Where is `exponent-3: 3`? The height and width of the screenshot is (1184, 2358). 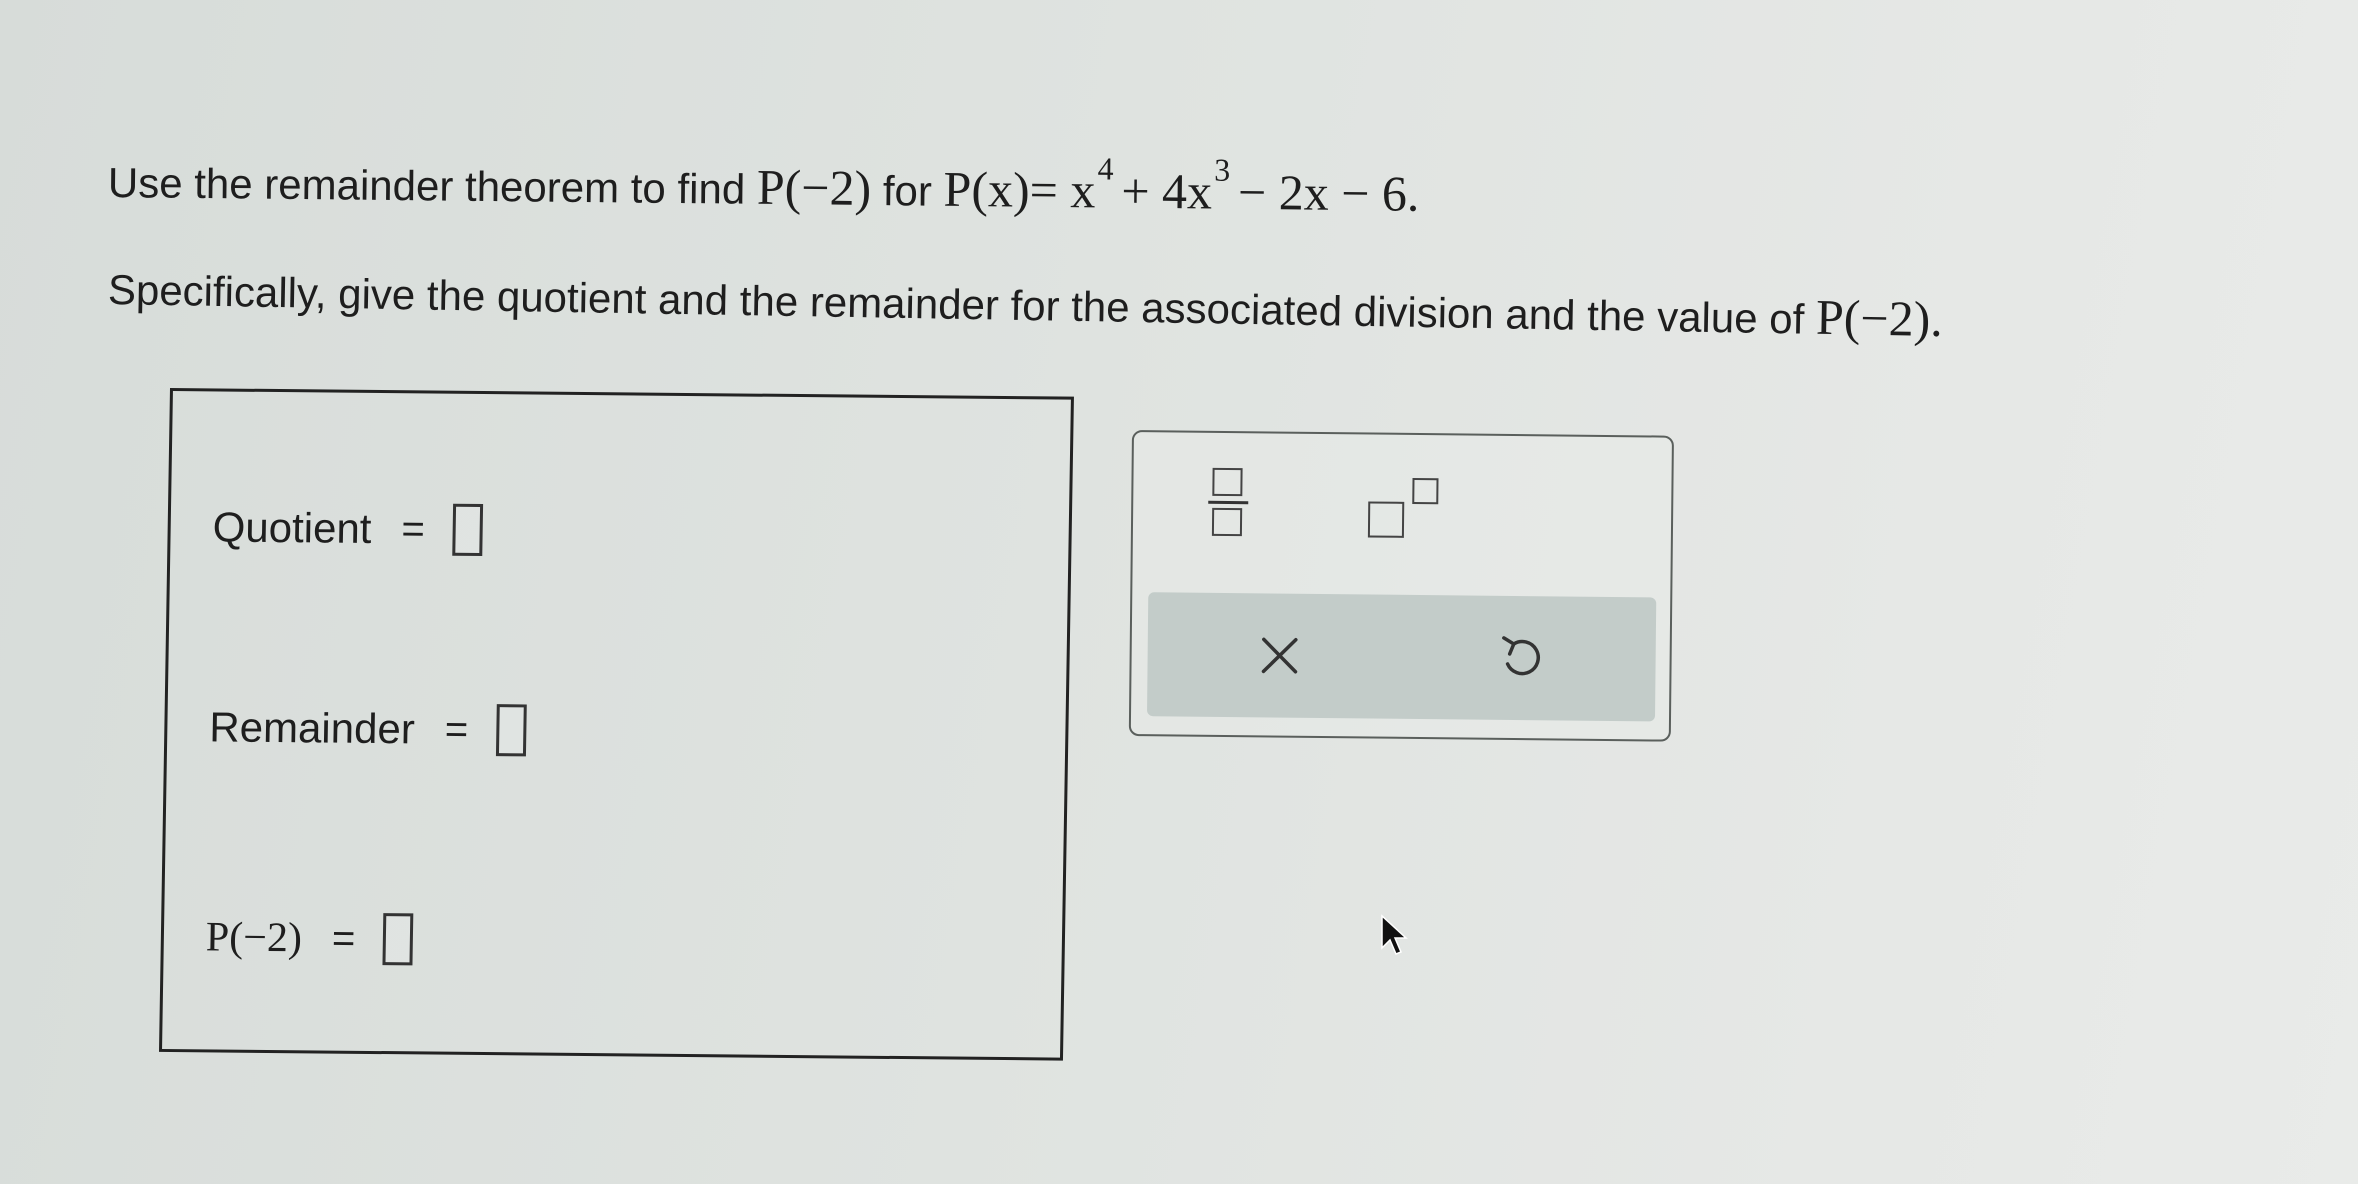
exponent-3: 3 is located at coordinates (1222, 169).